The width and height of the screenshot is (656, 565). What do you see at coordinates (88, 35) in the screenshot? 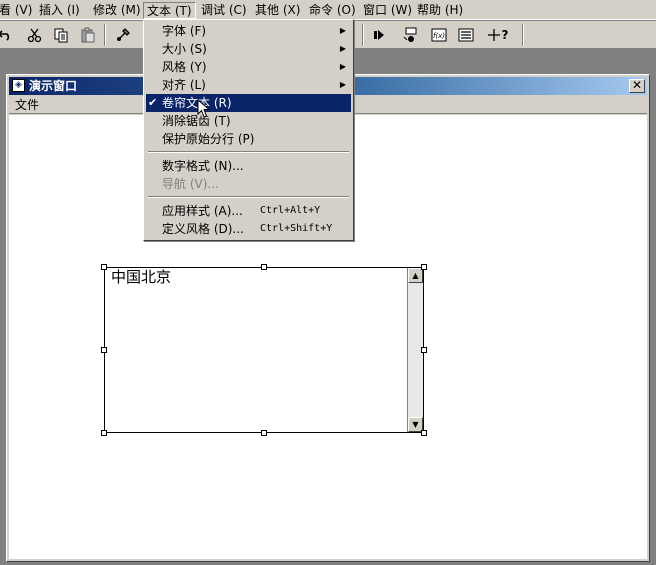
I see `paste-icon` at bounding box center [88, 35].